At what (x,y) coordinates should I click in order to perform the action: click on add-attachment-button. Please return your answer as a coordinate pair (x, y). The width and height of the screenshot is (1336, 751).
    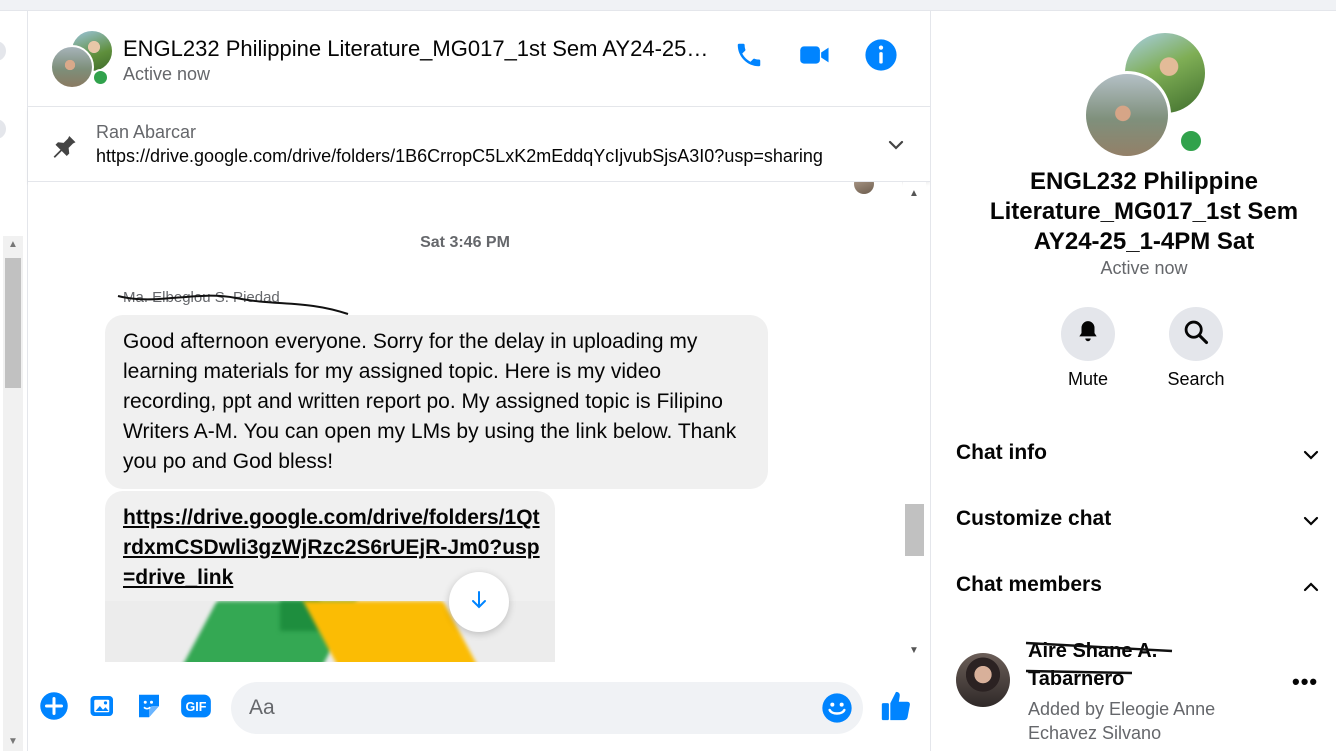
    Looking at the image, I should click on (54, 708).